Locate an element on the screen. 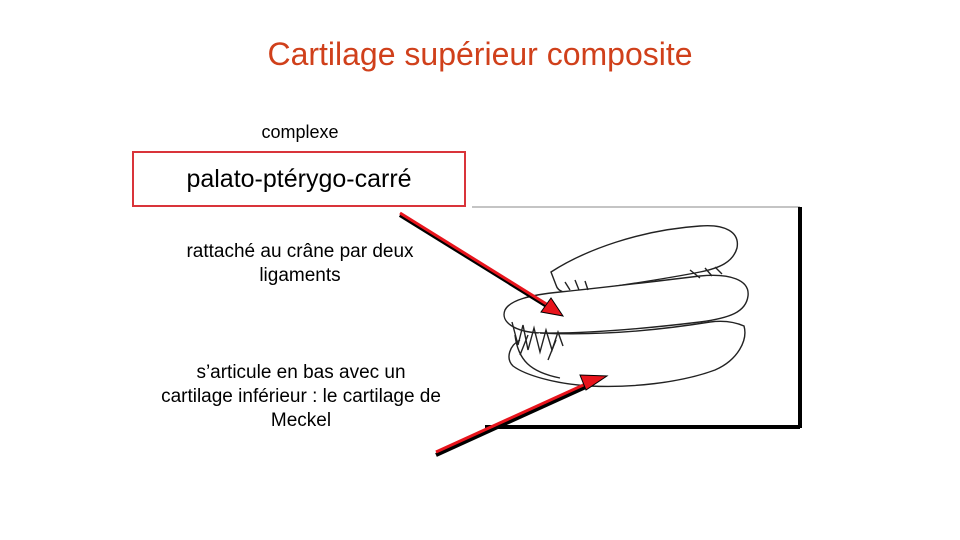 This screenshot has width=960, height=540. arrow-to-palatoquadrate is located at coordinates (481, 264).